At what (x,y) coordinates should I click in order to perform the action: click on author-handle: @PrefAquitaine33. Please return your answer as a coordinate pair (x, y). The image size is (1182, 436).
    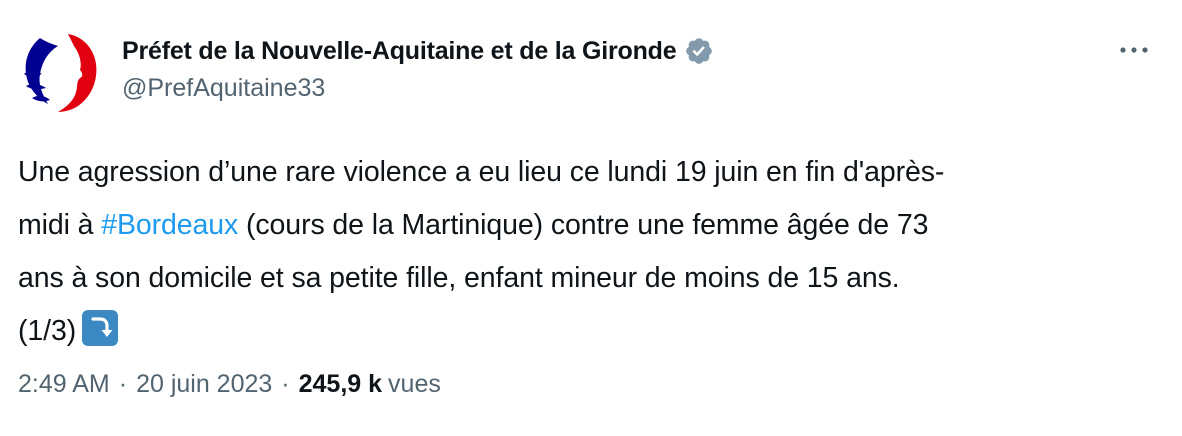
    Looking at the image, I should click on (223, 88).